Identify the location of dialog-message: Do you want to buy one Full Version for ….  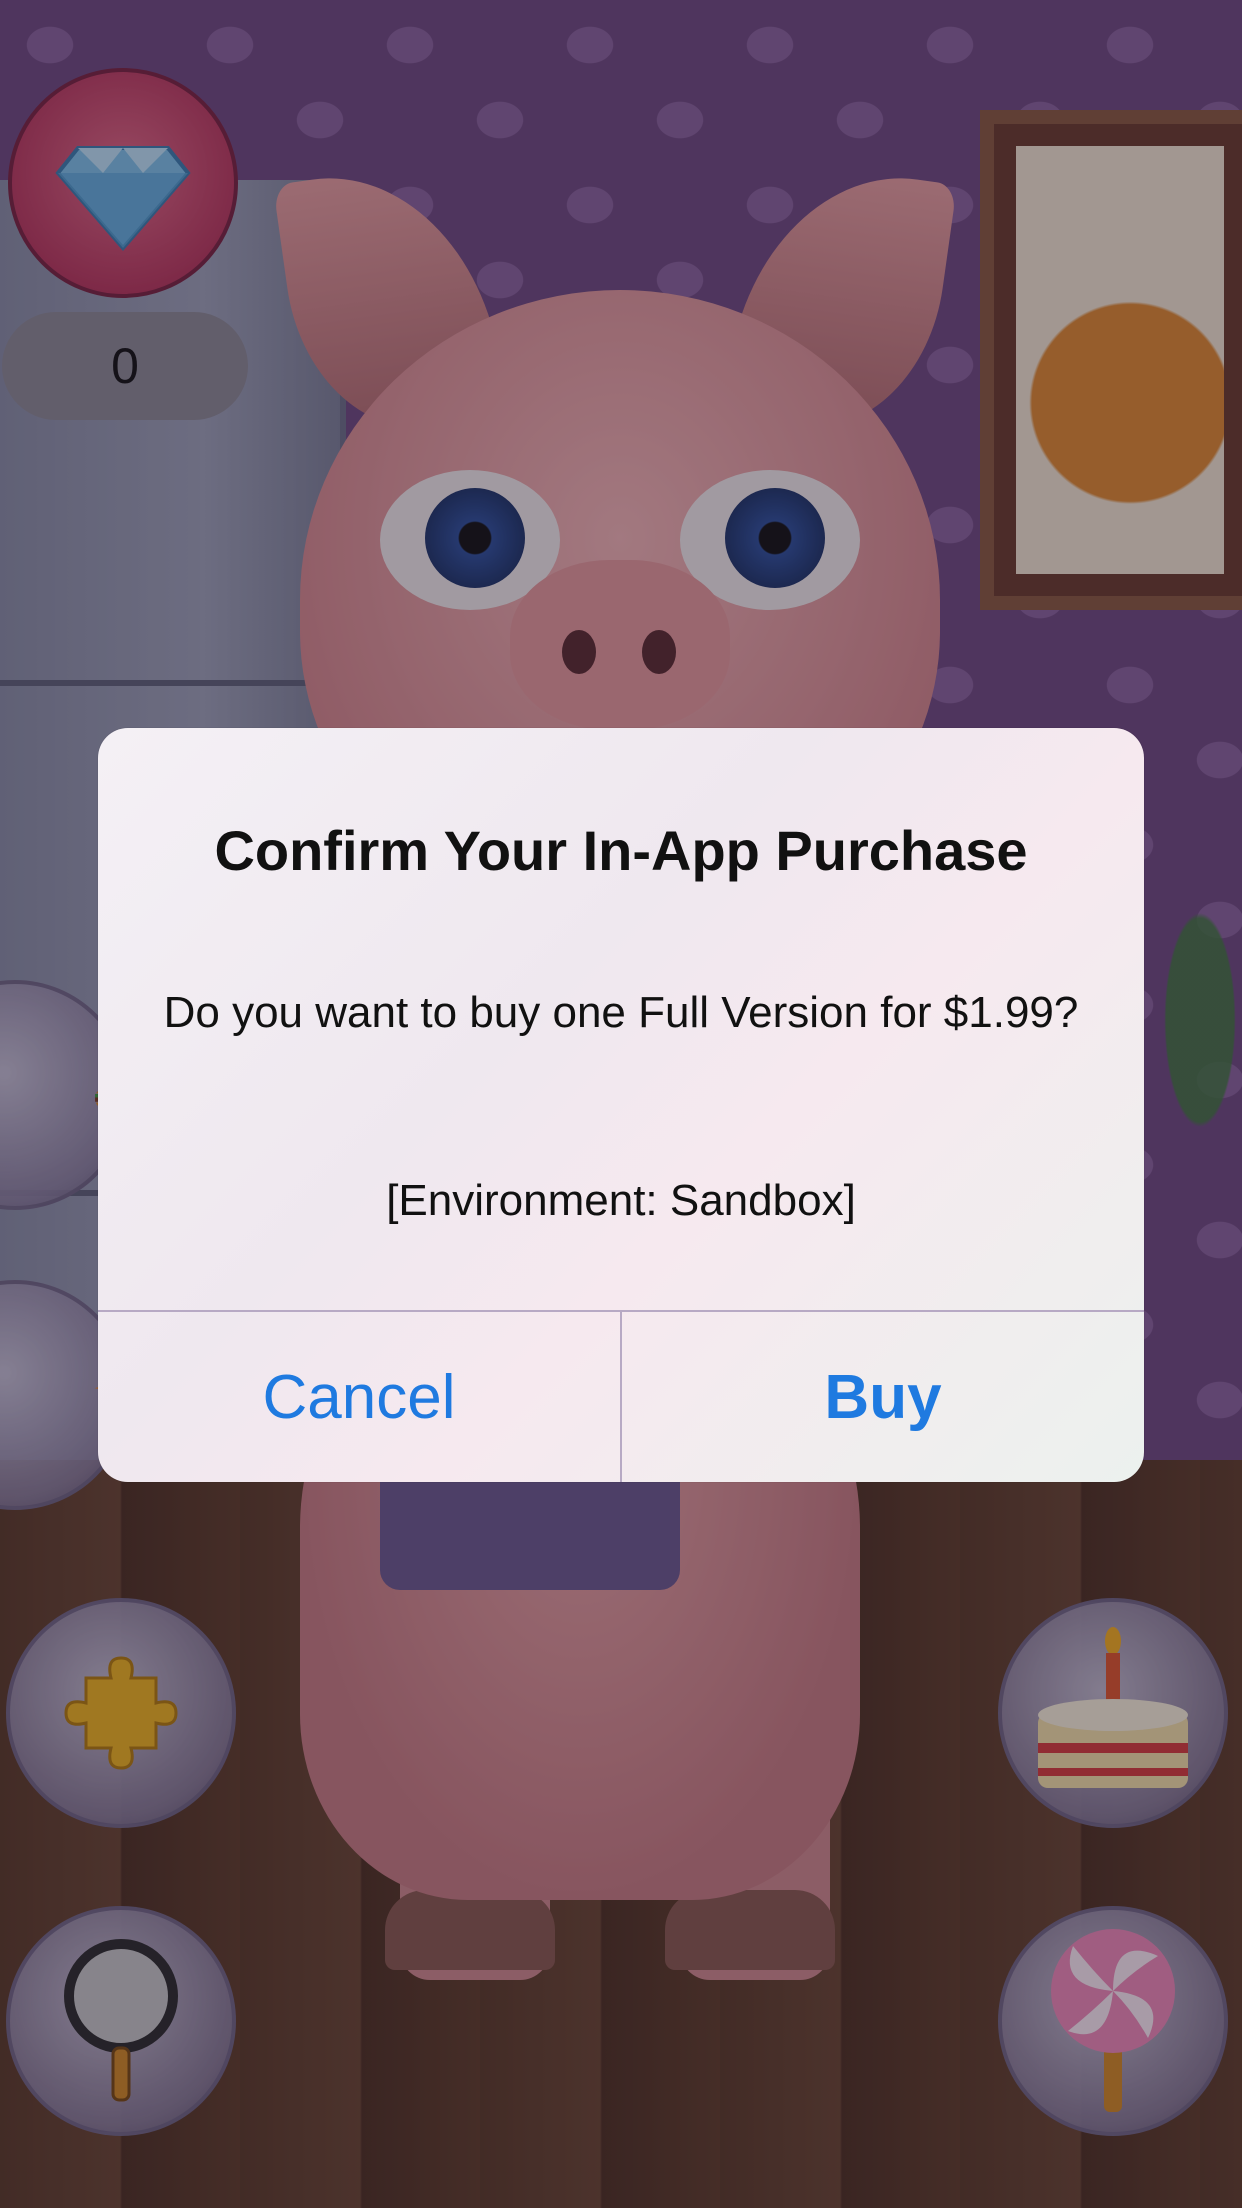
(621, 1012).